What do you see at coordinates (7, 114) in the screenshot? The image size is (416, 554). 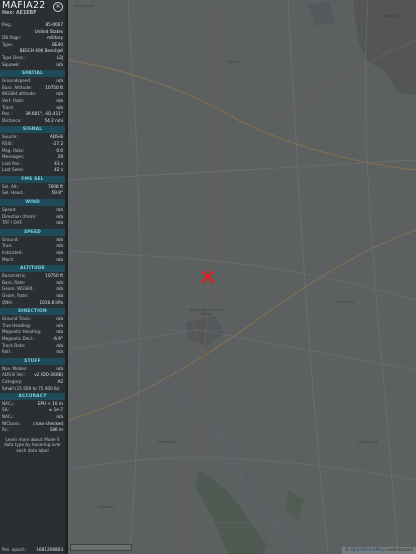 I see `info-label: Pos.:` at bounding box center [7, 114].